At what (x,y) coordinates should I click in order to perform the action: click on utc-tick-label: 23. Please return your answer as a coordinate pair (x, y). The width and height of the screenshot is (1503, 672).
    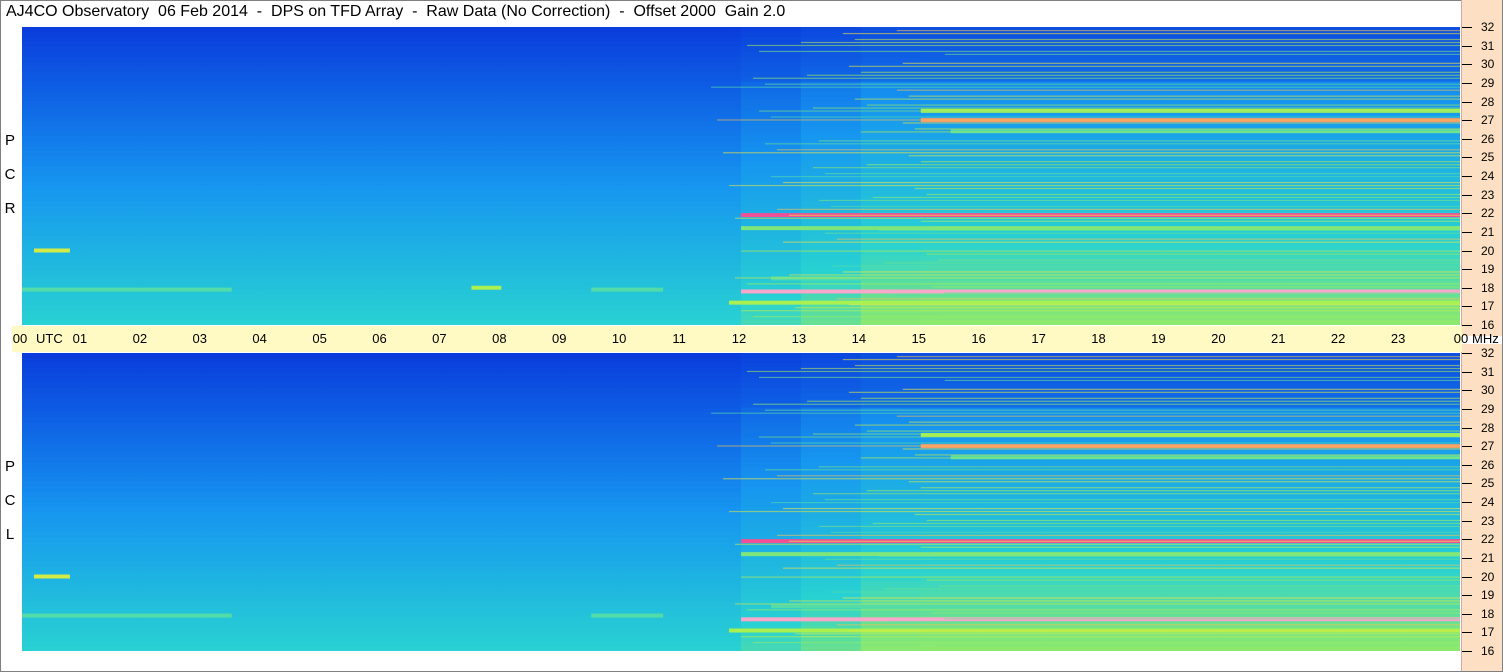
    Looking at the image, I should click on (1398, 338).